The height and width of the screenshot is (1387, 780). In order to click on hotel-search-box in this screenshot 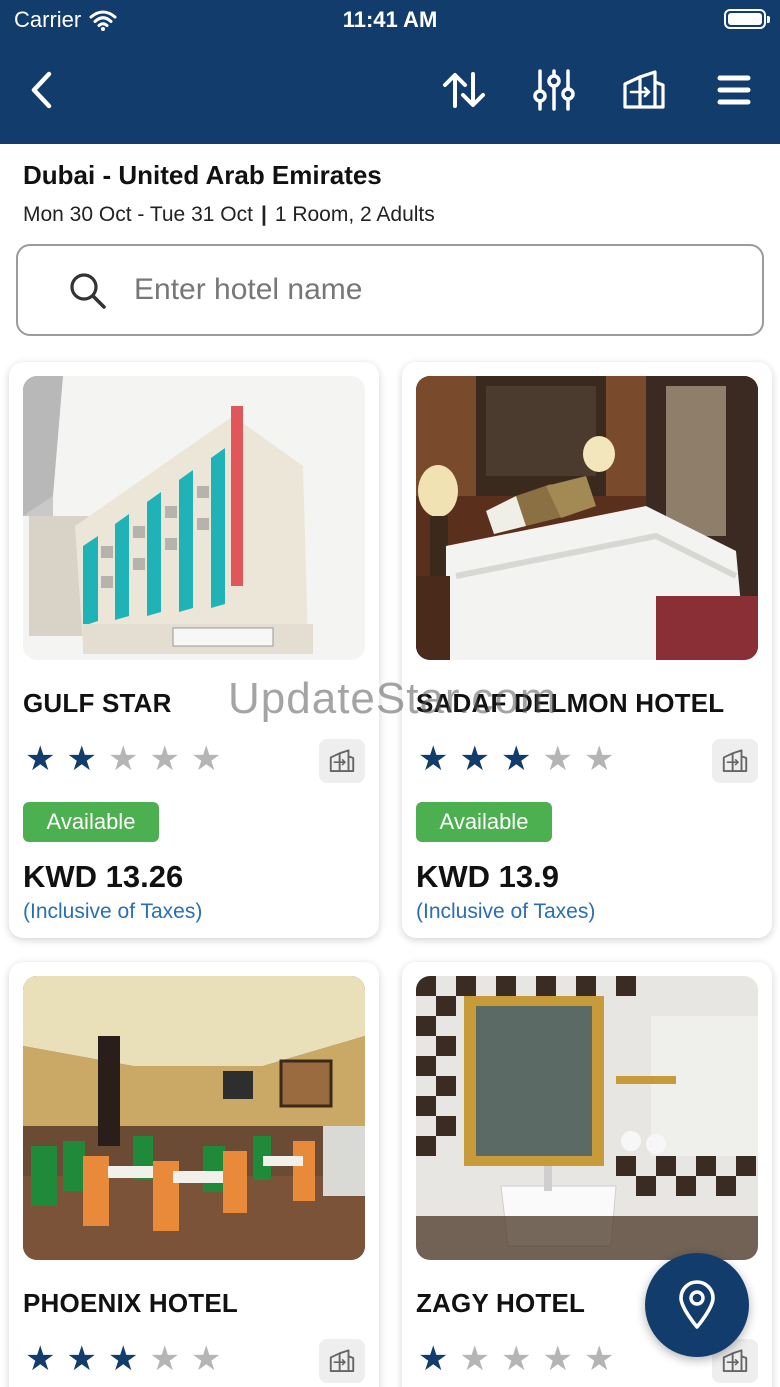, I will do `click(390, 290)`.